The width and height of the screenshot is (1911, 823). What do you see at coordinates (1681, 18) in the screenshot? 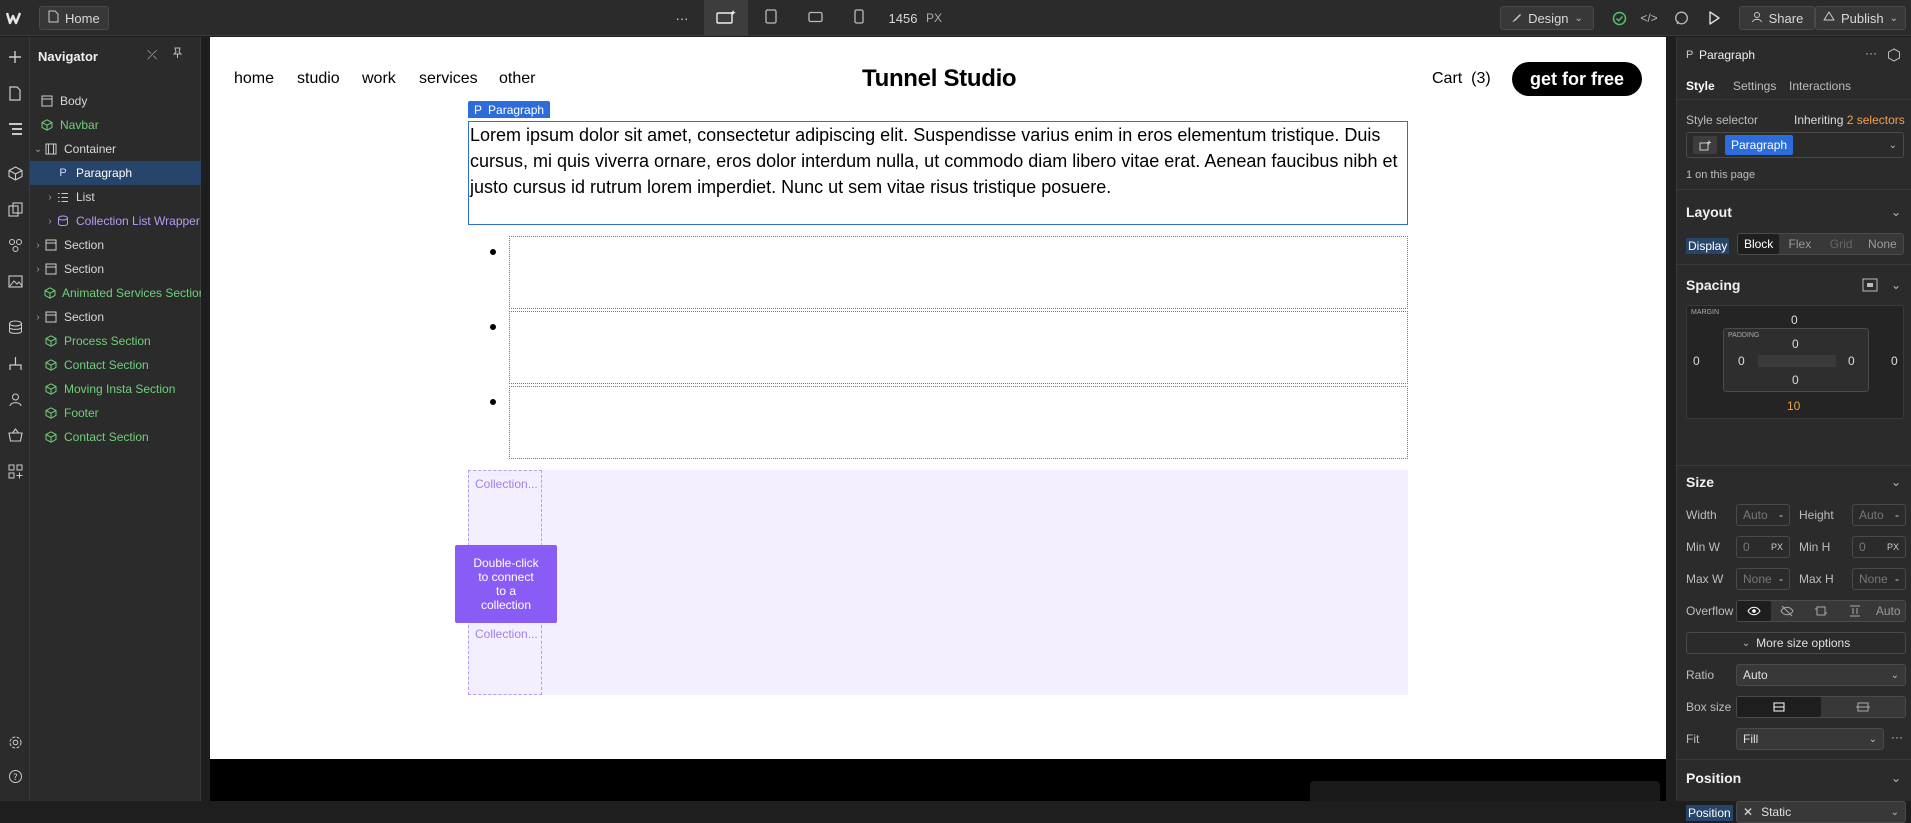
I see `comment-icon` at bounding box center [1681, 18].